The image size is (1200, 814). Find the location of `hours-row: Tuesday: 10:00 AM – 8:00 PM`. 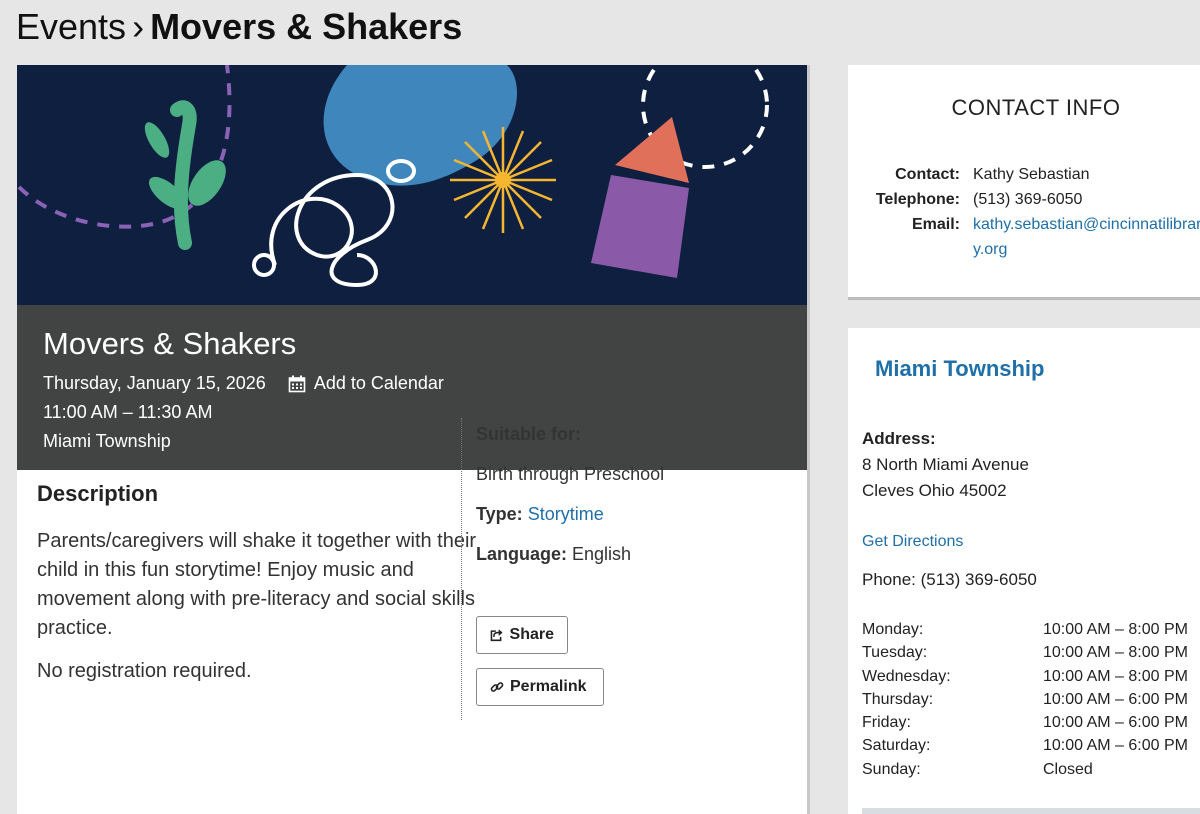

hours-row: Tuesday: 10:00 AM – 8:00 PM is located at coordinates (1025, 652).